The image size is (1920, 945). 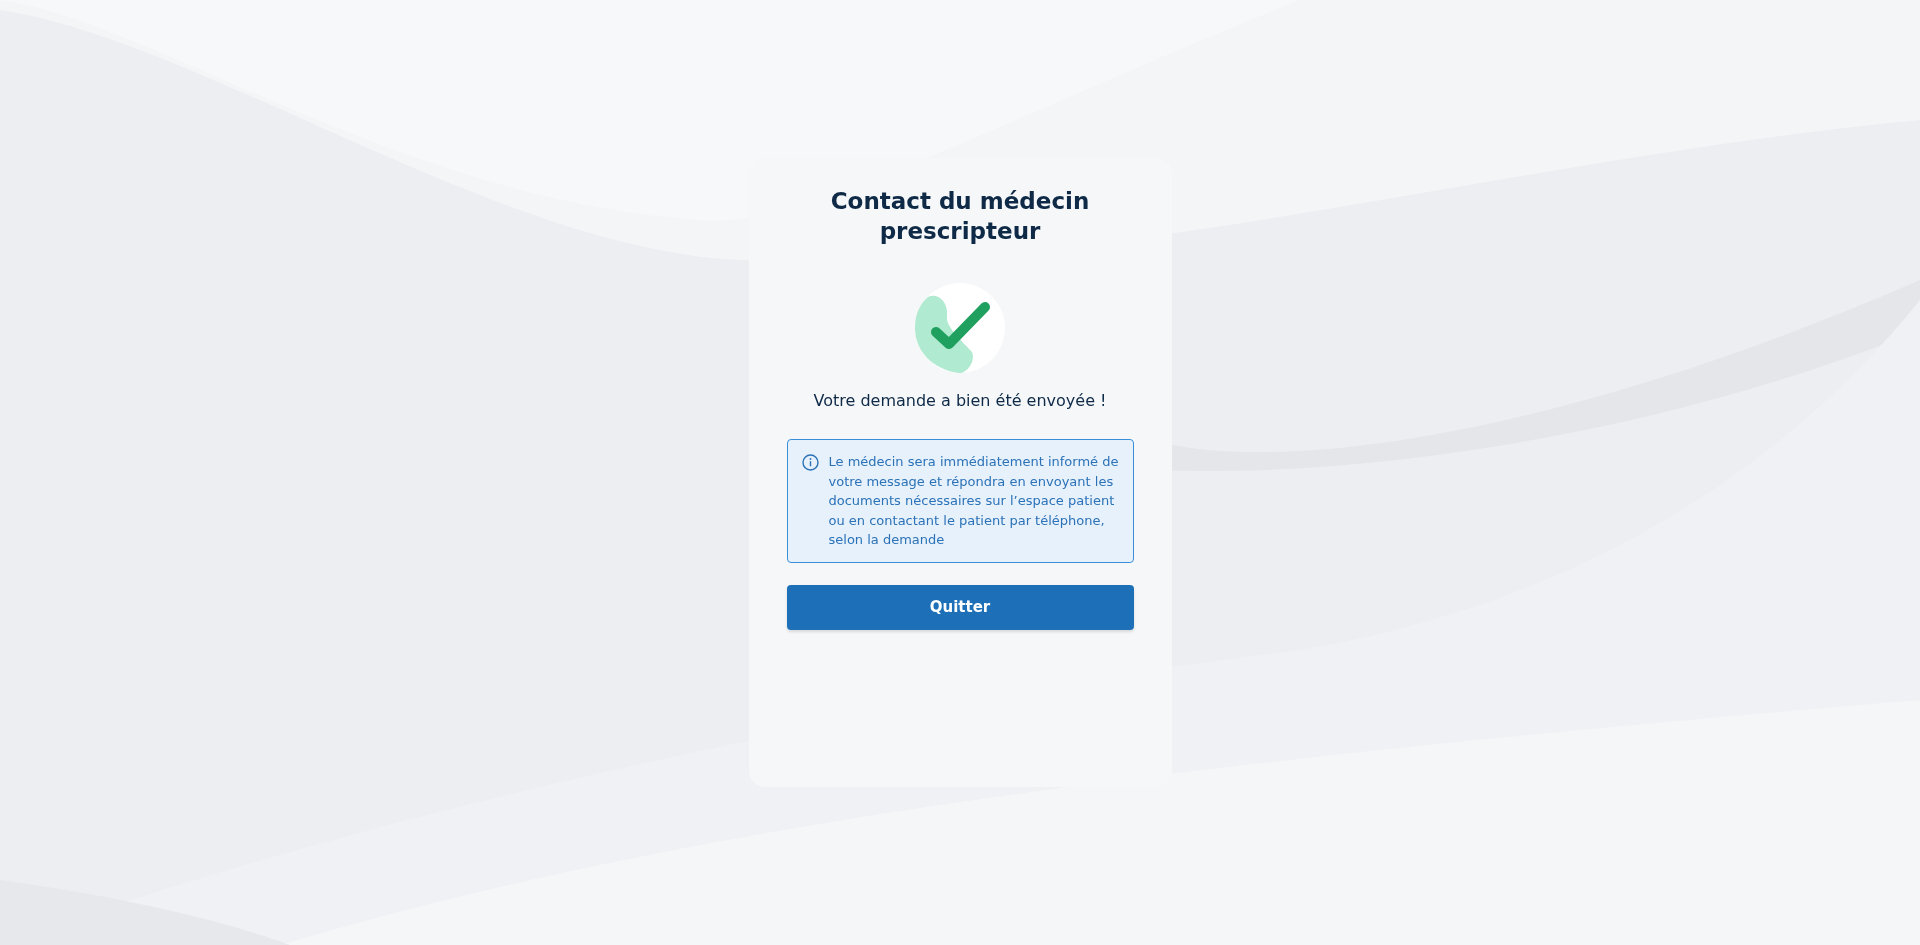 What do you see at coordinates (973, 501) in the screenshot?
I see `info-text: Le médecin sera immédiatement informé de votre message et répondra en envoyant les documents nécessaires sur l’espace patient ou en contactant le patient par téléphone, selon la demande` at bounding box center [973, 501].